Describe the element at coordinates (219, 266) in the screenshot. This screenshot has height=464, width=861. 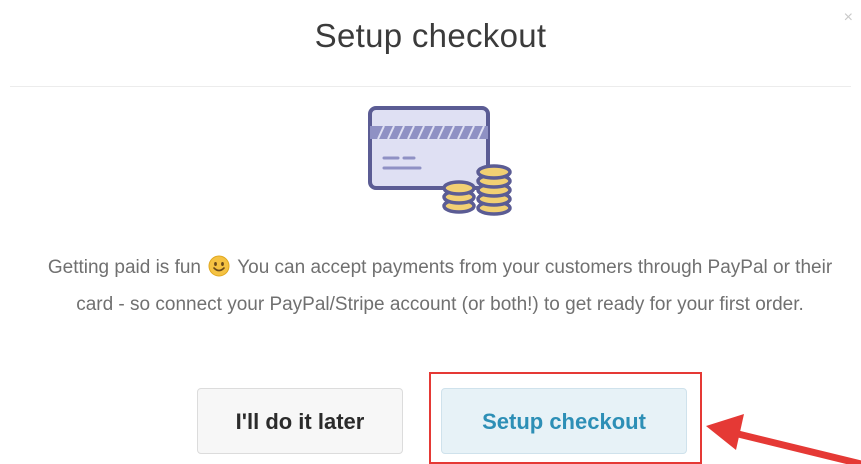
I see `smiley-emoji-icon` at that location.